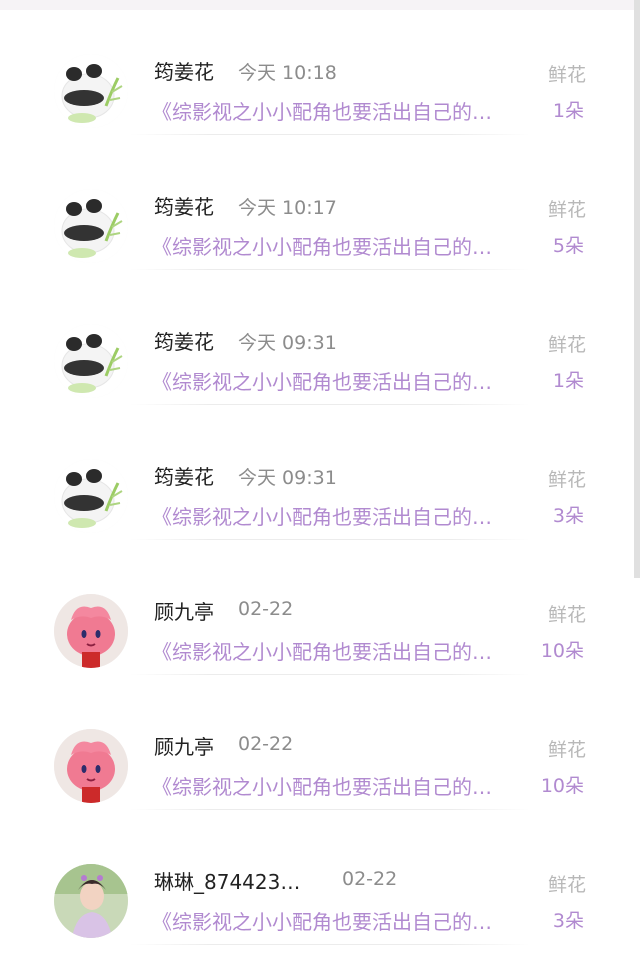 The width and height of the screenshot is (640, 959). What do you see at coordinates (317, 877) in the screenshot?
I see `list-item: 琳琳_874423… 02-22 《综影视之小小配角也要活出自己的… 鲜花 3朵` at bounding box center [317, 877].